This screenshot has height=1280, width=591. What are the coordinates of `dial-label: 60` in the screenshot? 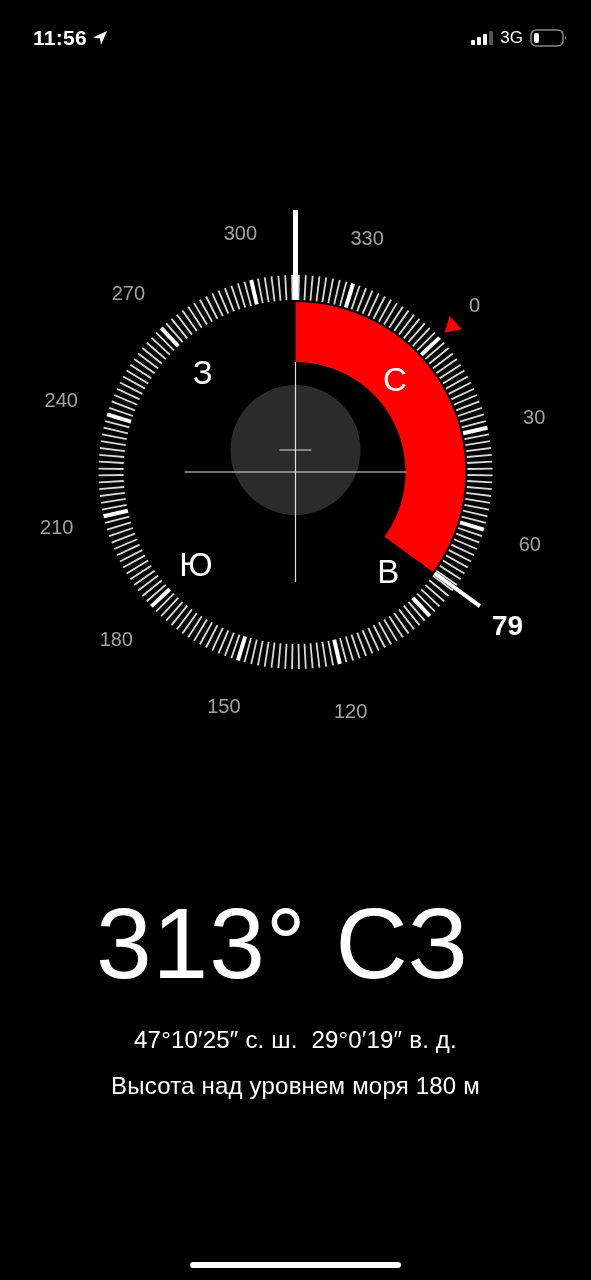 It's located at (529, 543).